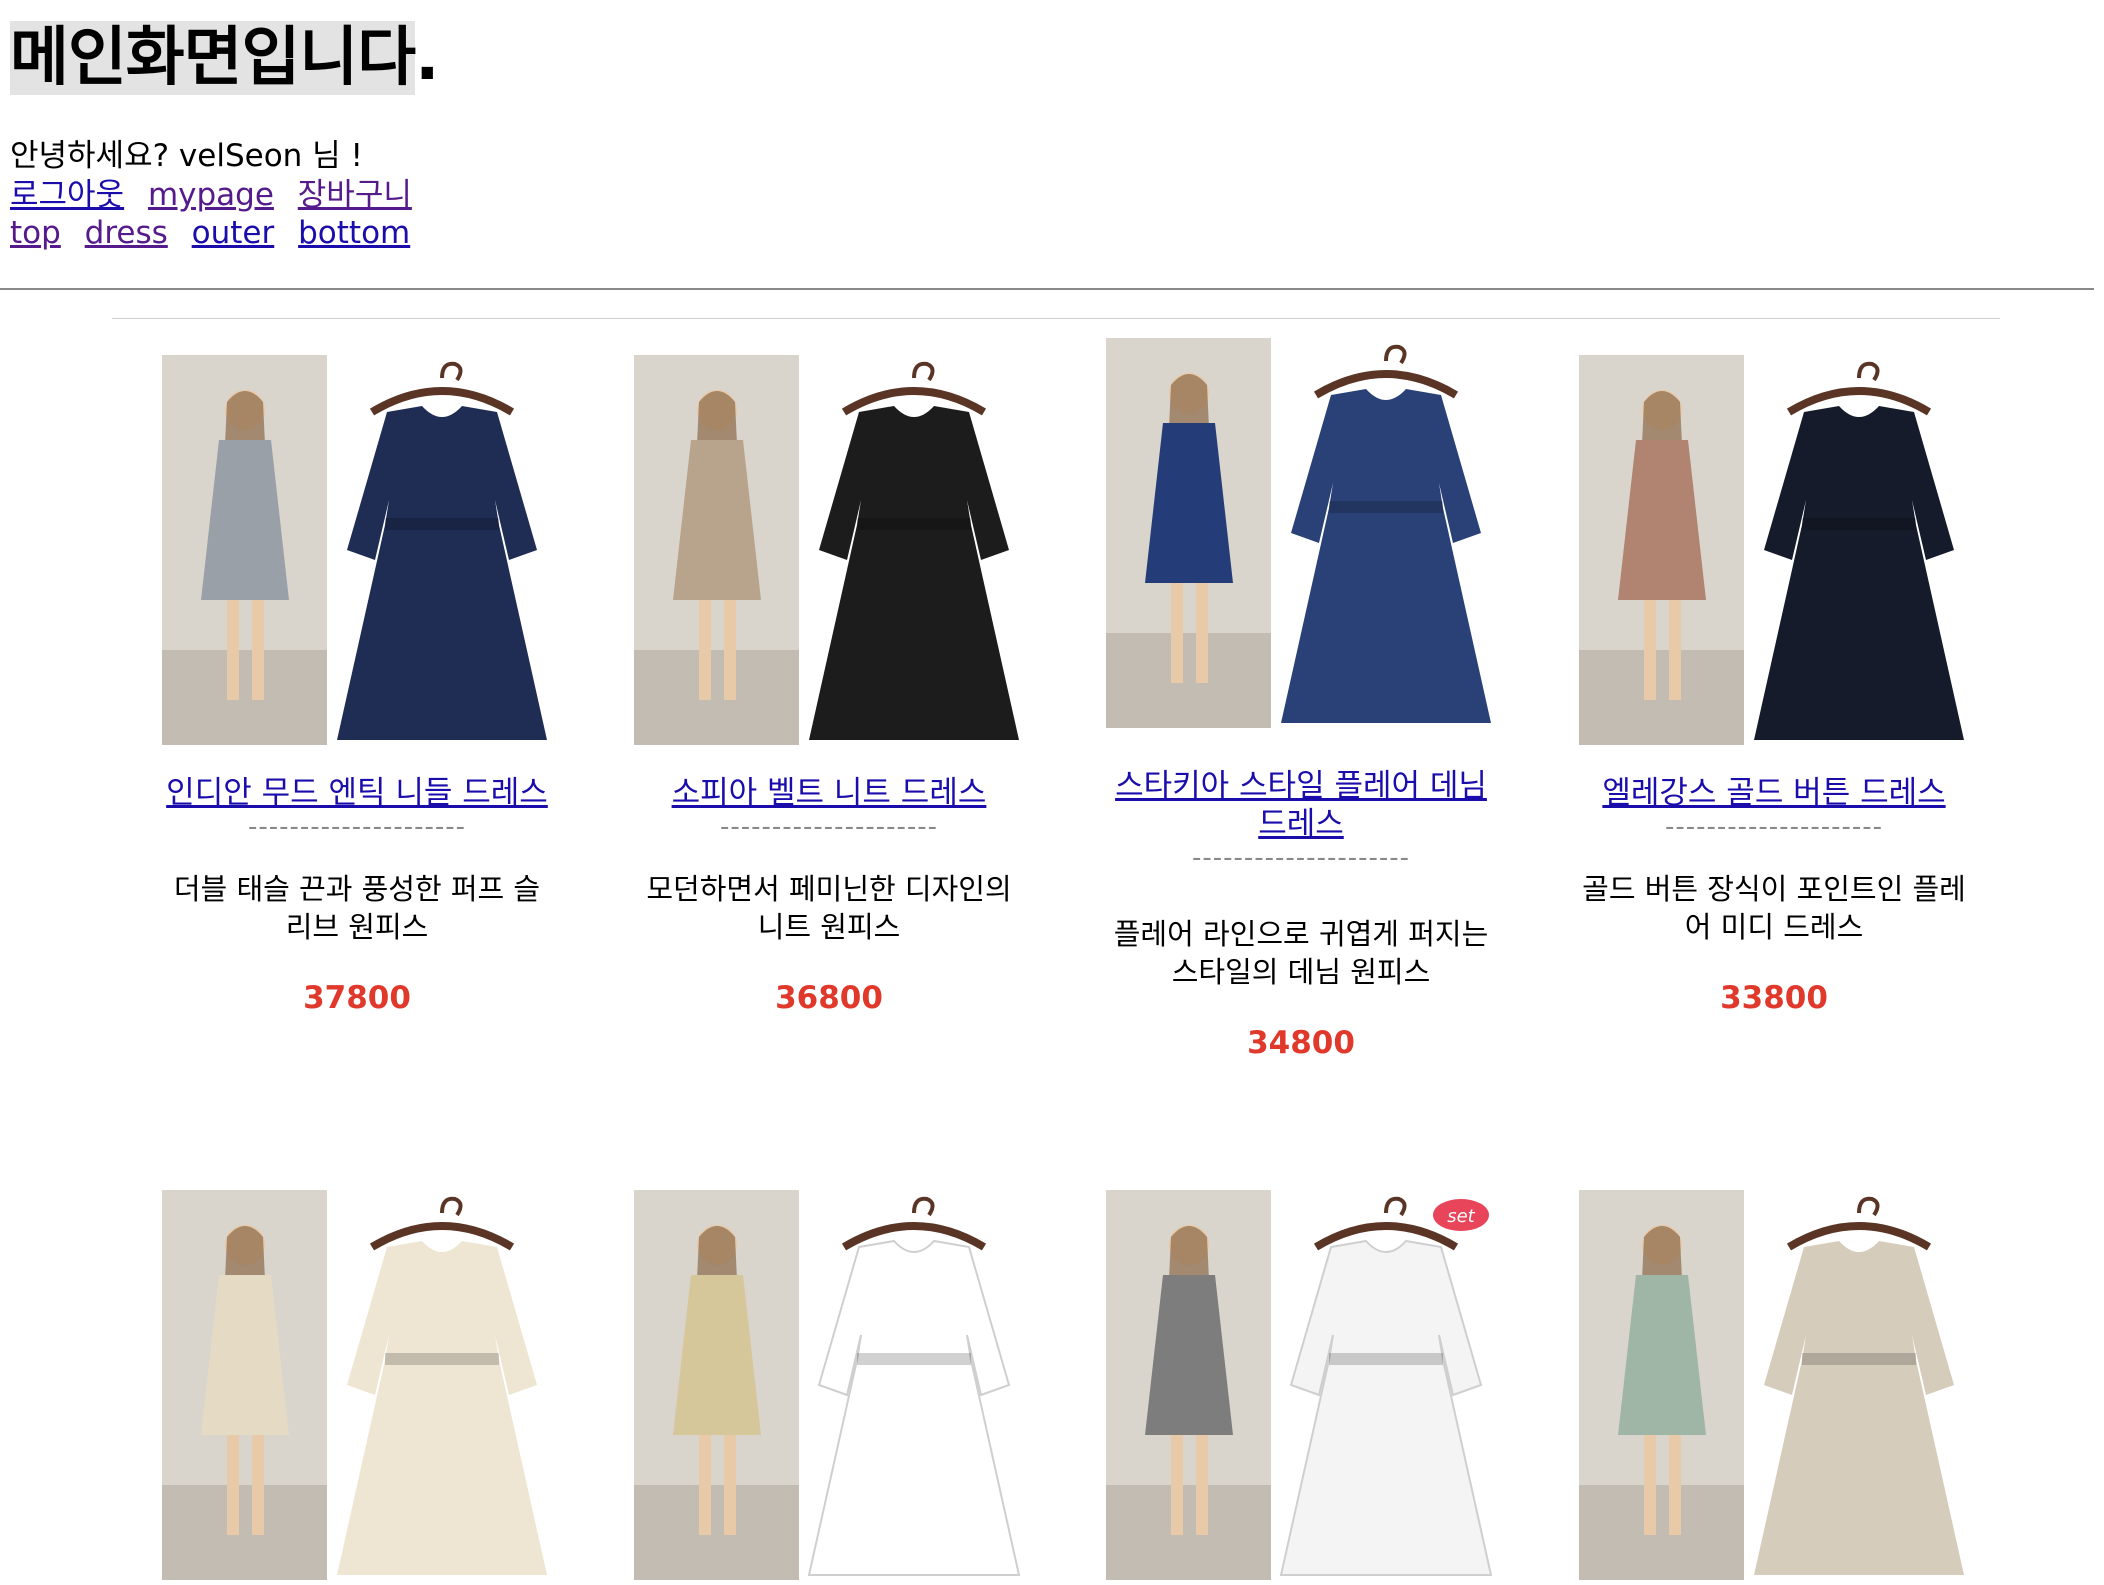 The height and width of the screenshot is (1585, 2104). I want to click on user-links: 로그아웃 mypage 장바구니, so click(1052, 195).